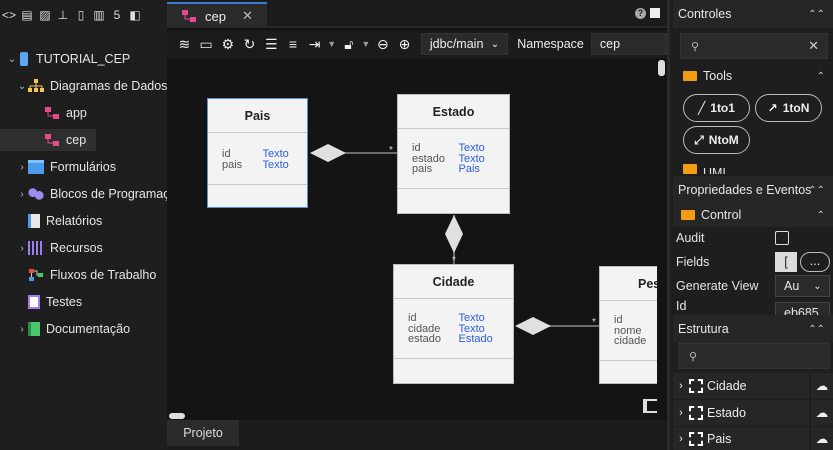 This screenshot has height=450, width=833. Describe the element at coordinates (99, 15) in the screenshot. I see `server-icon: ▥` at that location.